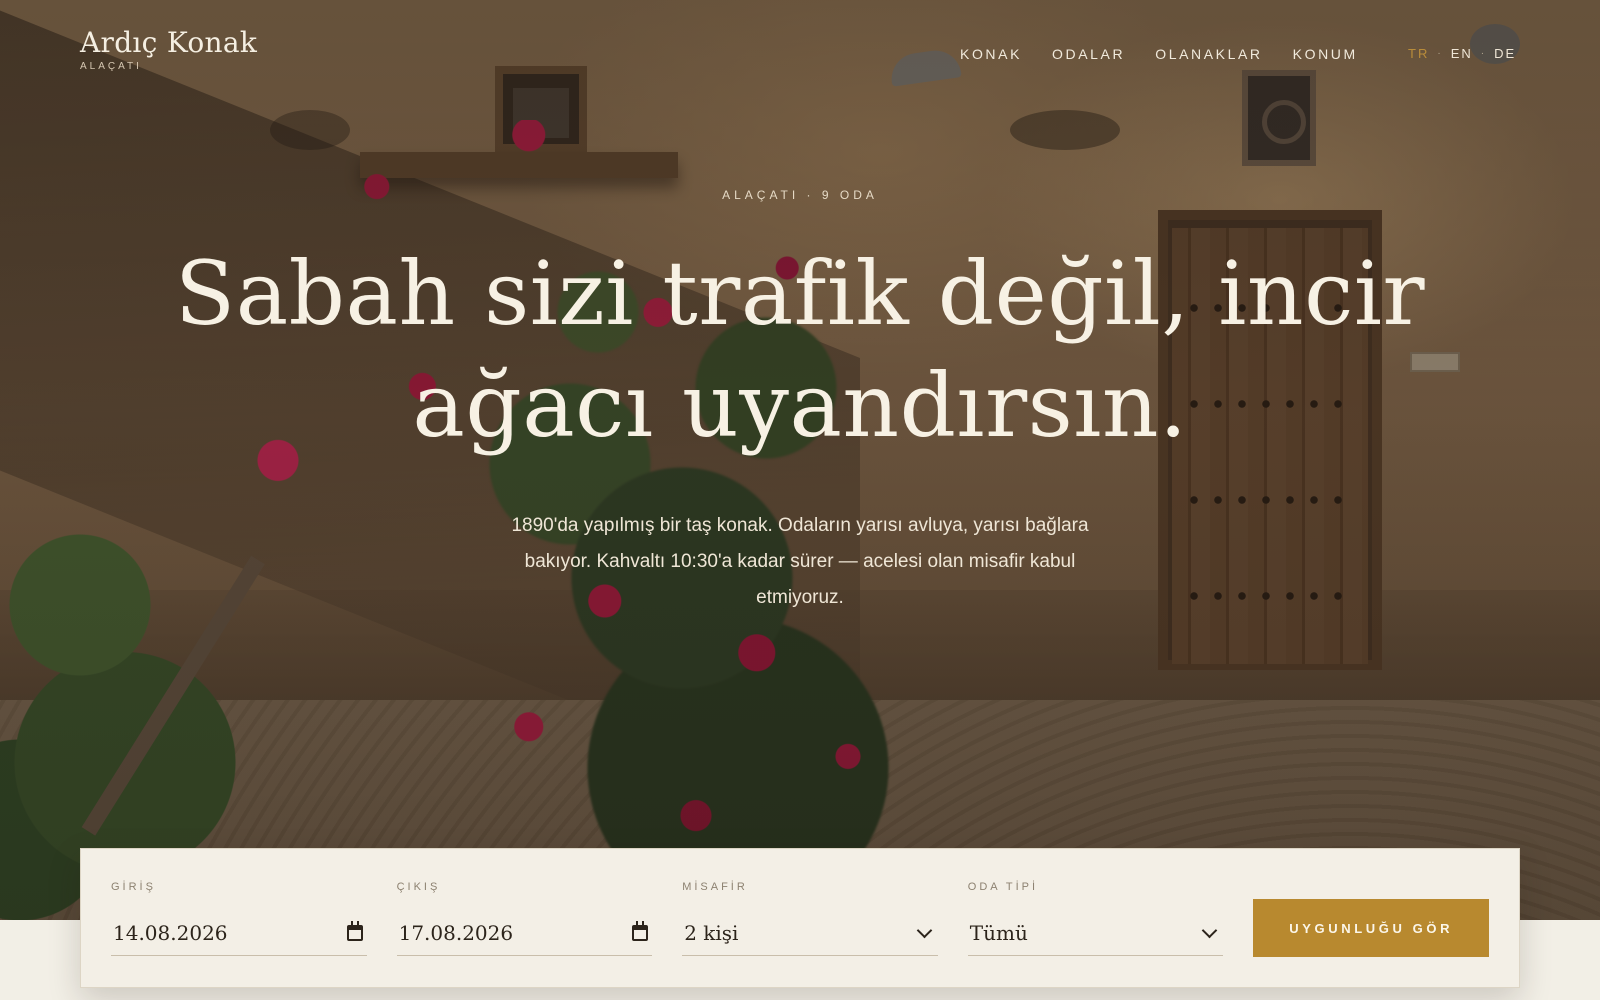 This screenshot has width=1600, height=1000. Describe the element at coordinates (715, 887) in the screenshot. I see `guests-label: MİSAFİR` at that location.